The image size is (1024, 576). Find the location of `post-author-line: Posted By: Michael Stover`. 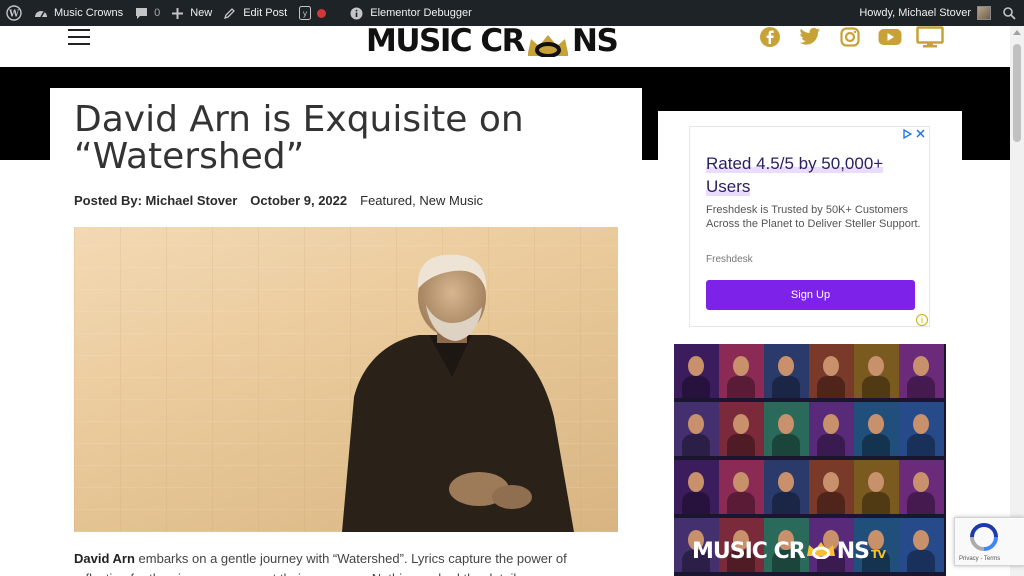

post-author-line: Posted By: Michael Stover is located at coordinates (155, 200).